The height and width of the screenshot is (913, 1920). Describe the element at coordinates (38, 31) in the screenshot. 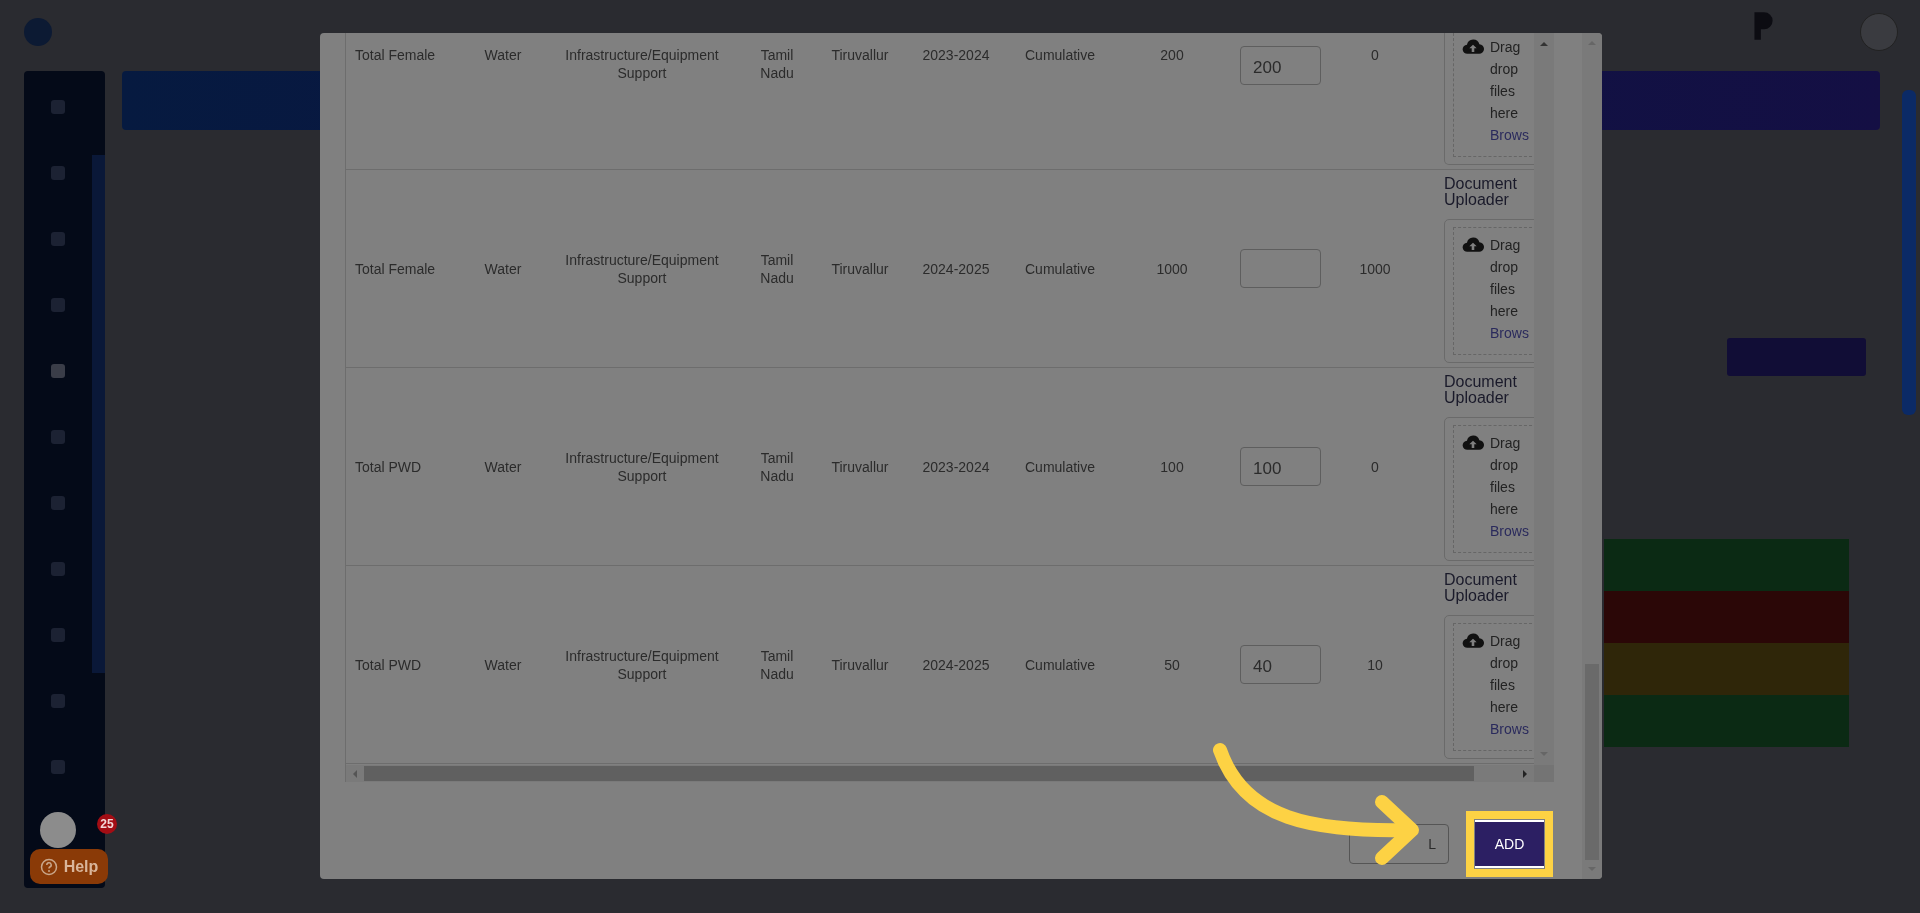

I see `logo-icon` at that location.